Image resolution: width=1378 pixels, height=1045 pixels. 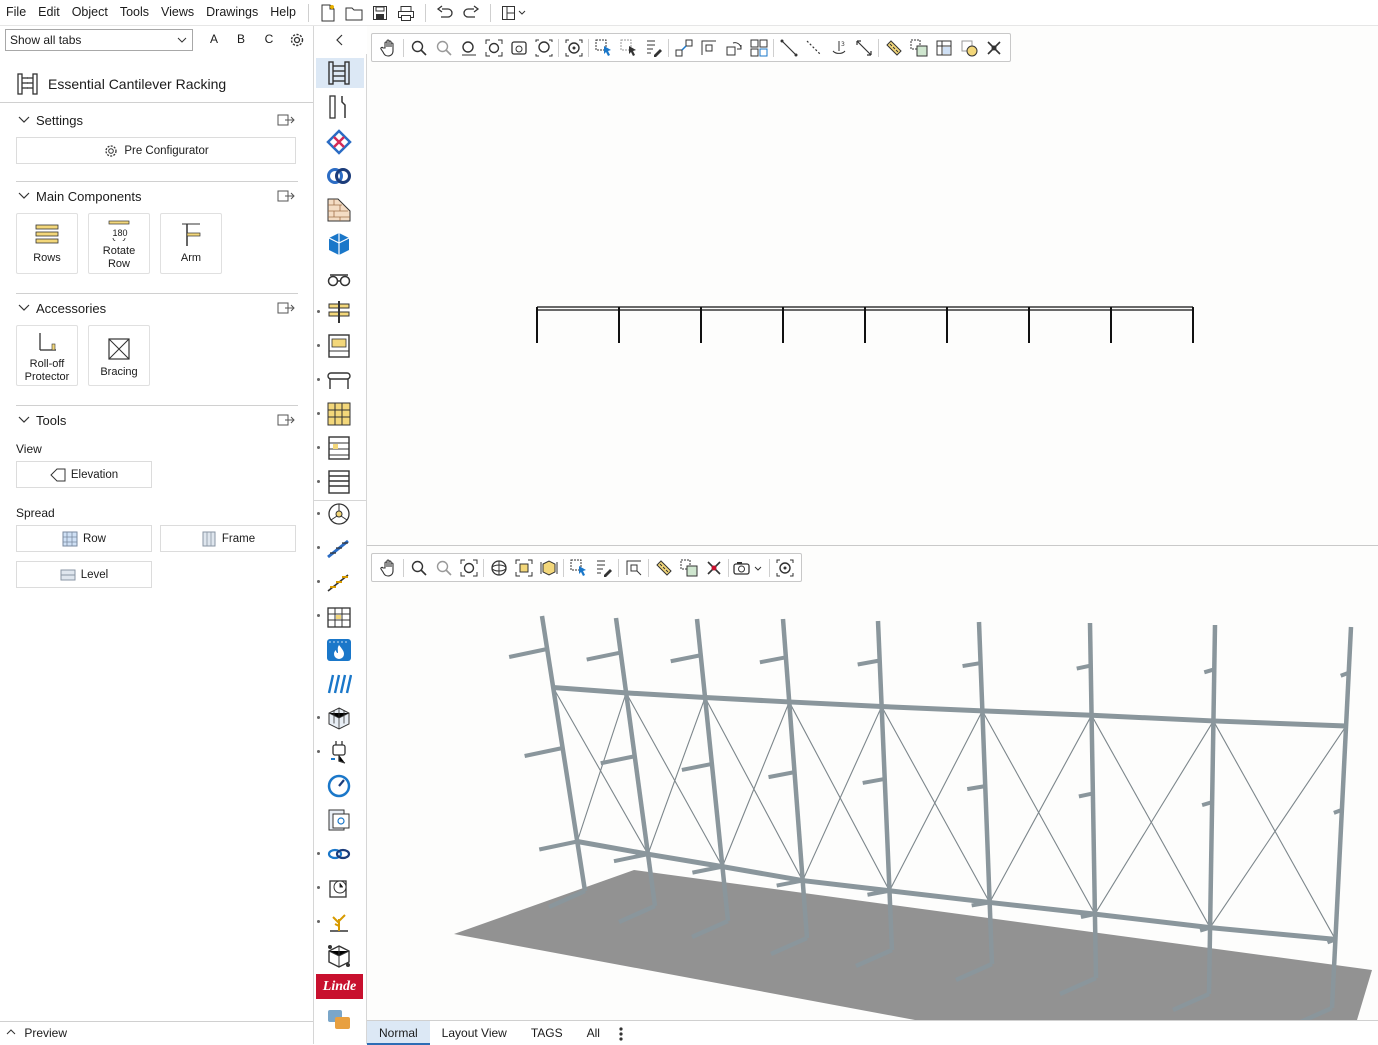 I want to click on grid-rack-icon, so click(x=339, y=414).